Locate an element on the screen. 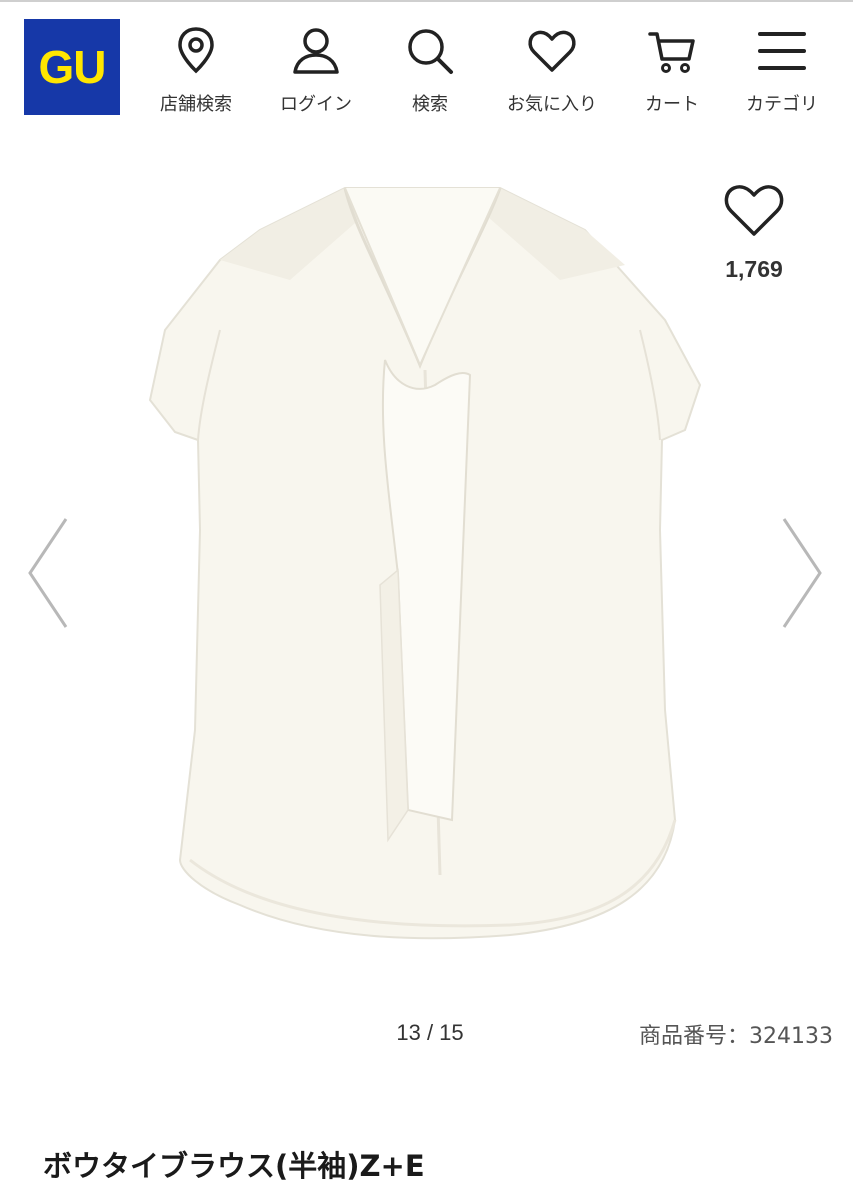 This screenshot has height=1200, width=853. image-pager: 13 / 15 is located at coordinates (430, 1032).